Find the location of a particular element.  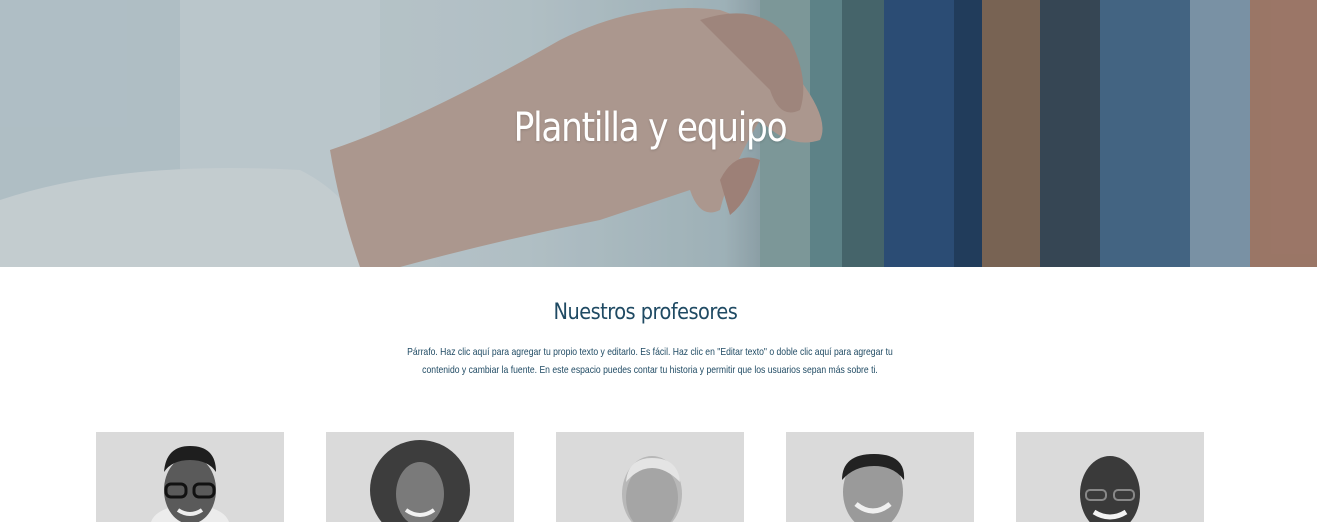

page-title: Plantilla y equipo is located at coordinates (650, 128).